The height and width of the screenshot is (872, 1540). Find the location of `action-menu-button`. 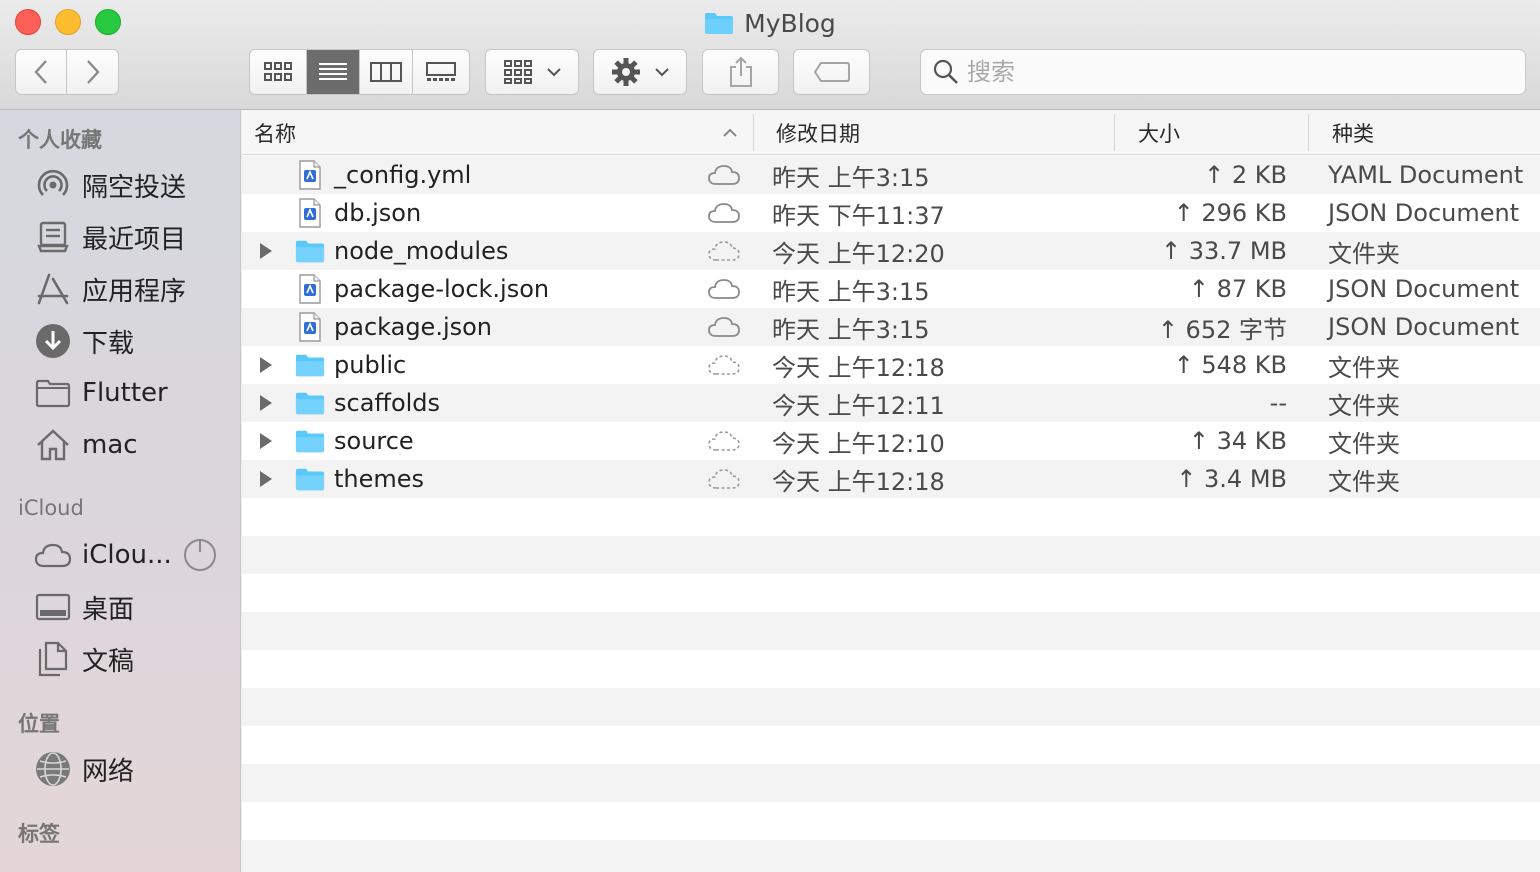

action-menu-button is located at coordinates (640, 72).